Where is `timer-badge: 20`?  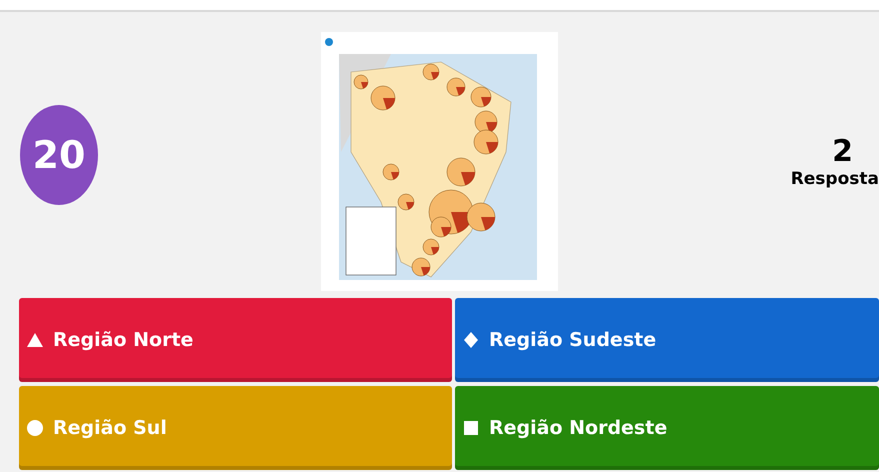 timer-badge: 20 is located at coordinates (59, 155).